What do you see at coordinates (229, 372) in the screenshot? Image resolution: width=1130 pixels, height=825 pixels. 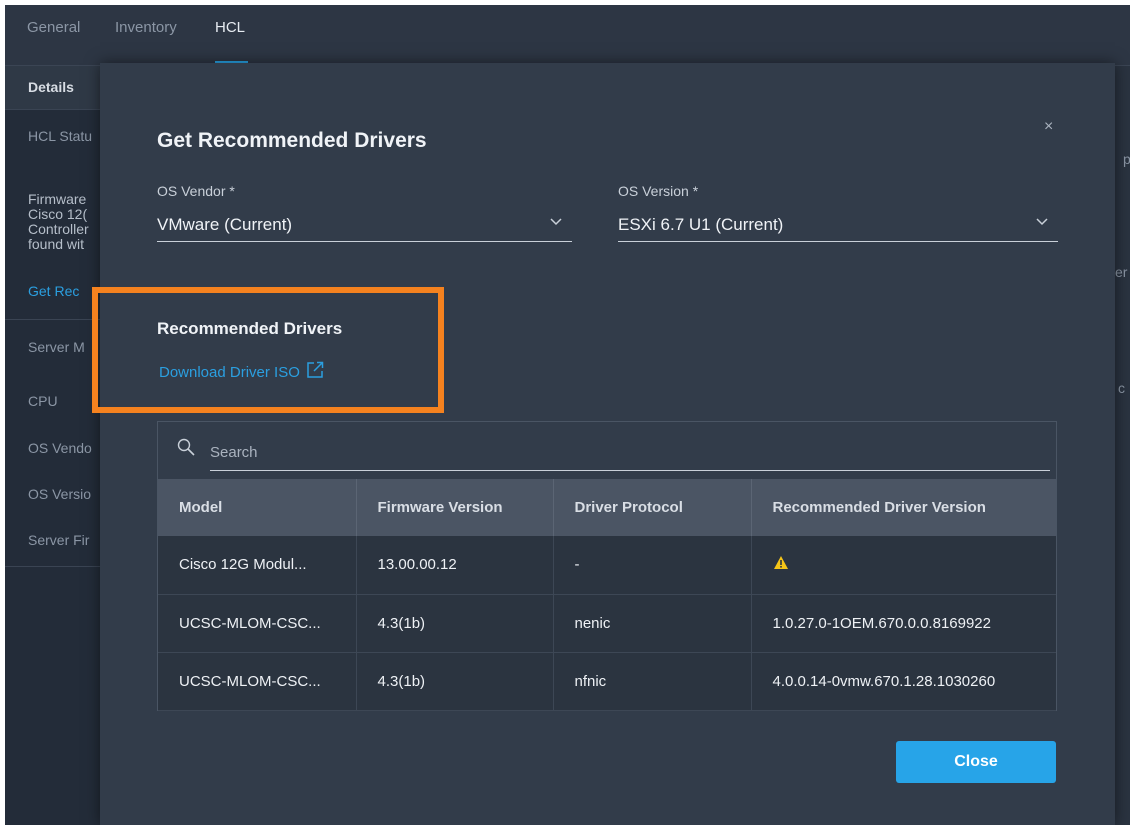 I see `download-link-label: Download Driver ISO` at bounding box center [229, 372].